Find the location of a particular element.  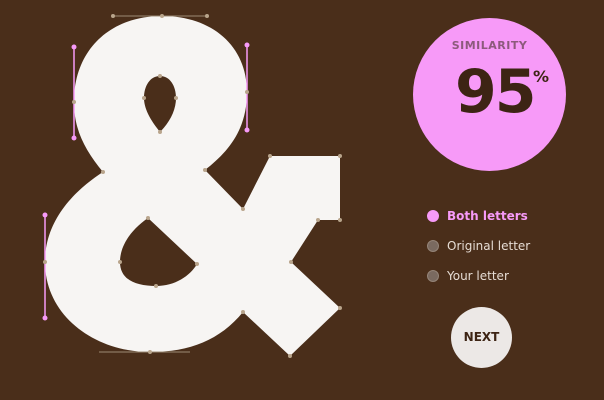

view-options: Both letters Original letter Your letter is located at coordinates (478, 246).